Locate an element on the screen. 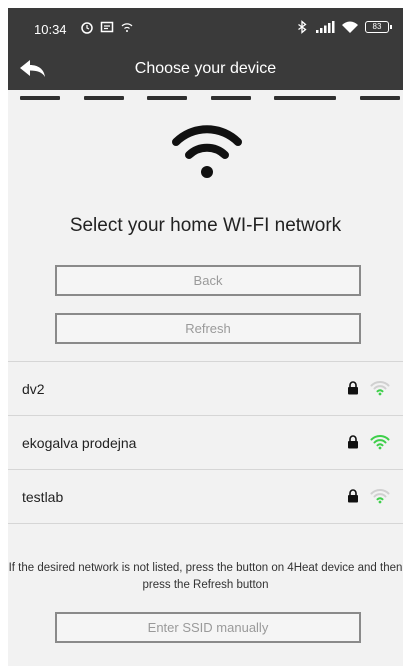 The width and height of the screenshot is (403, 666). bluetooth-icon is located at coordinates (302, 27).